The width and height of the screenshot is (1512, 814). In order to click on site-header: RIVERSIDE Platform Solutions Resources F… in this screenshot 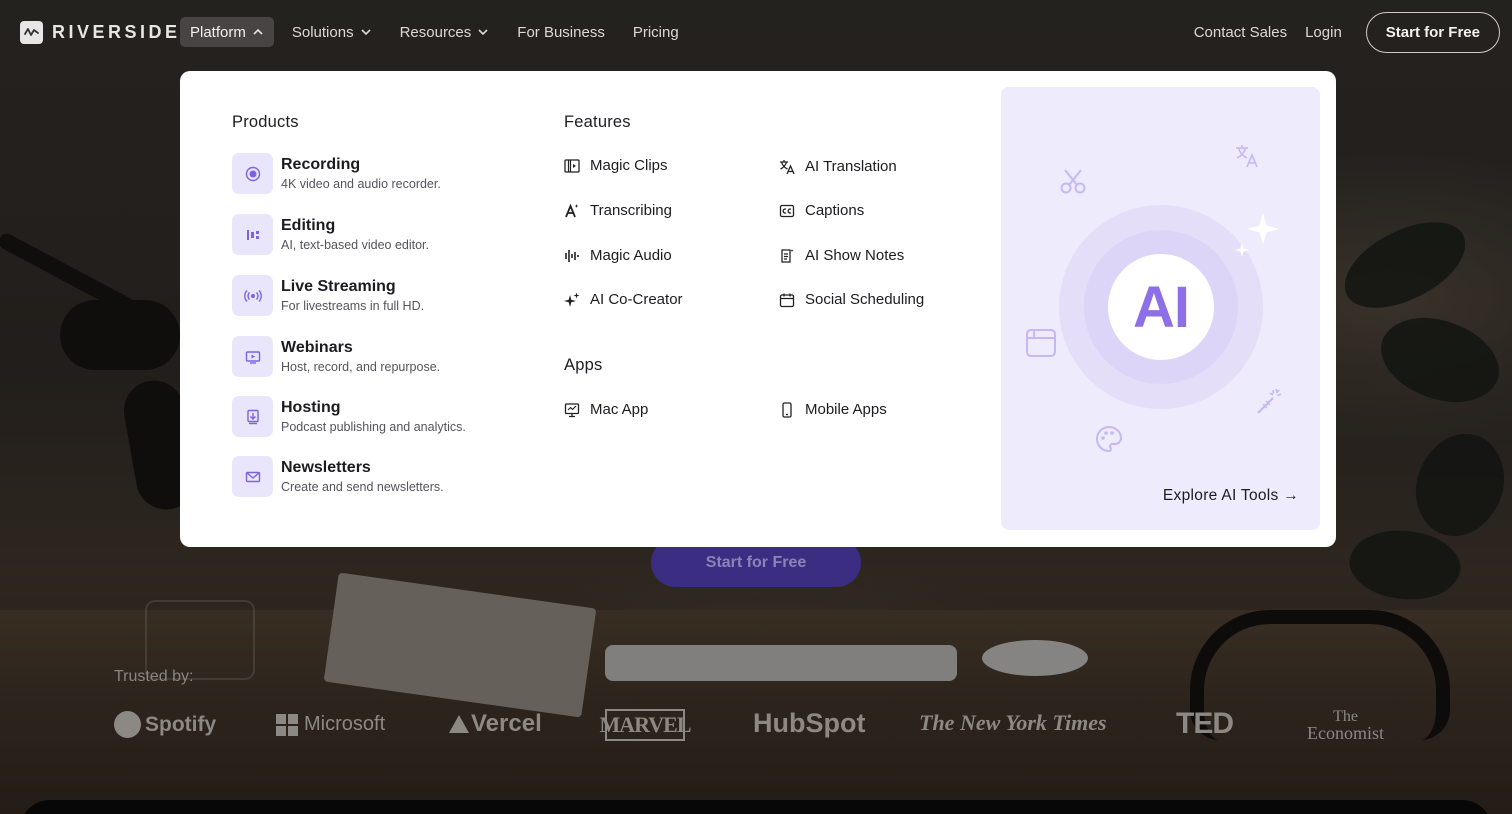, I will do `click(756, 32)`.